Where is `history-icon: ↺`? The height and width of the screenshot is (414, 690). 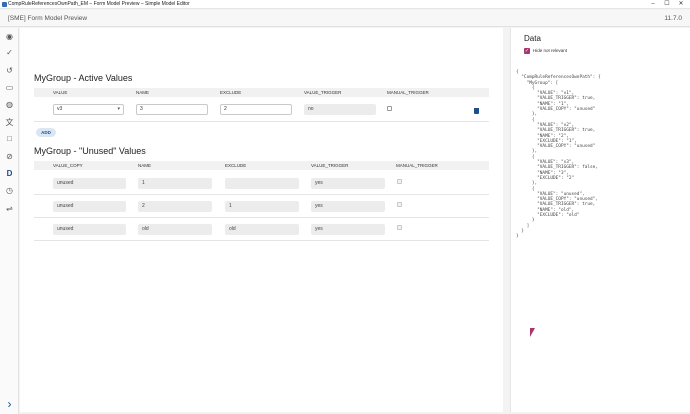
history-icon: ↺ is located at coordinates (9, 70).